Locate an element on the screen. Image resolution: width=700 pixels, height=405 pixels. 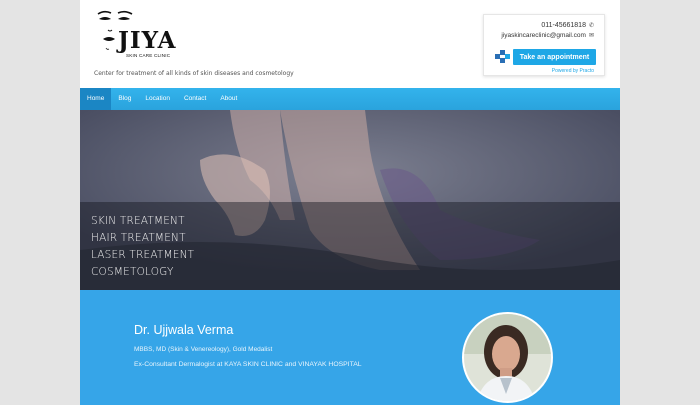
email-address: jiyaskincareclinic@gmail.com is located at coordinates (543, 35).